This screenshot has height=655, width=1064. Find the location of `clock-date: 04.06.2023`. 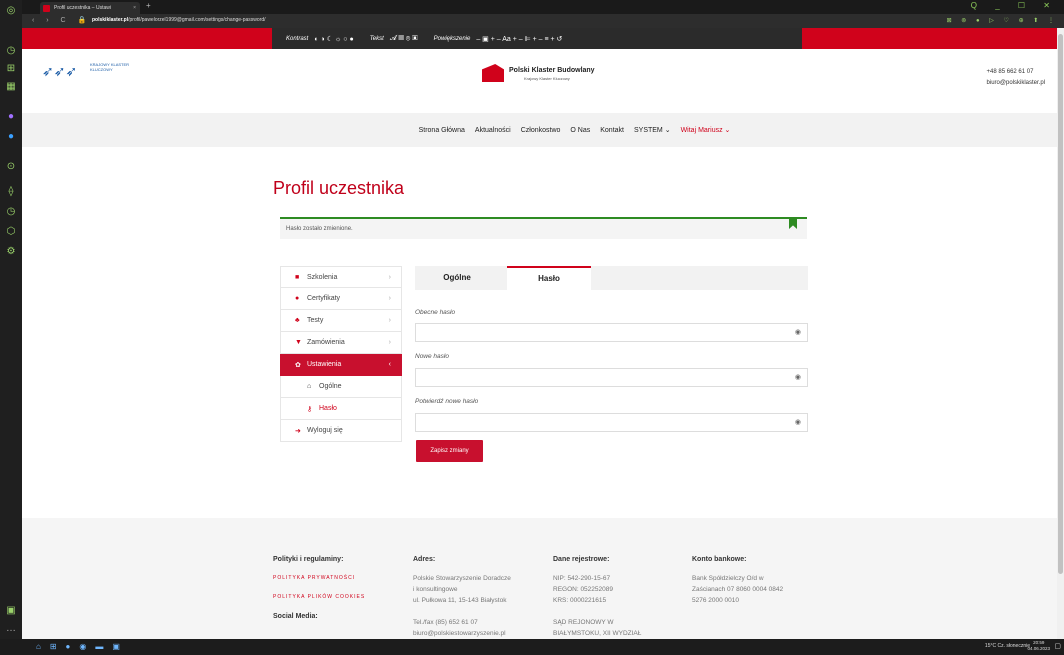

clock-date: 04.06.2023 is located at coordinates (1038, 648).